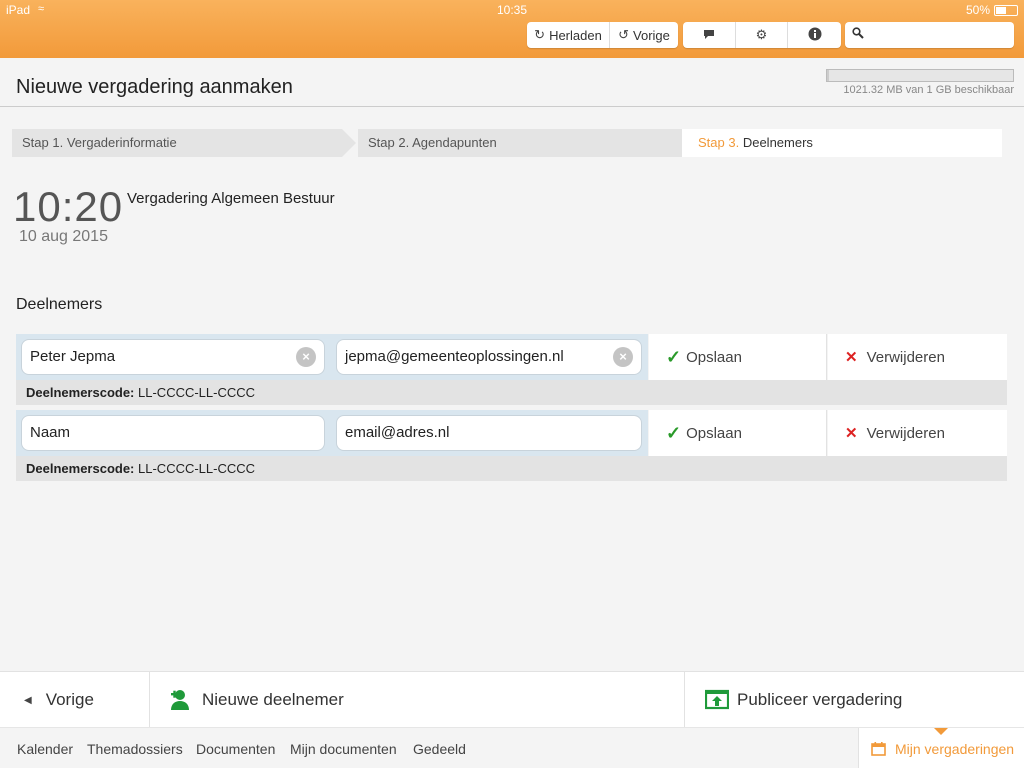  I want to click on battery-percentage: 50%, so click(977, 10).